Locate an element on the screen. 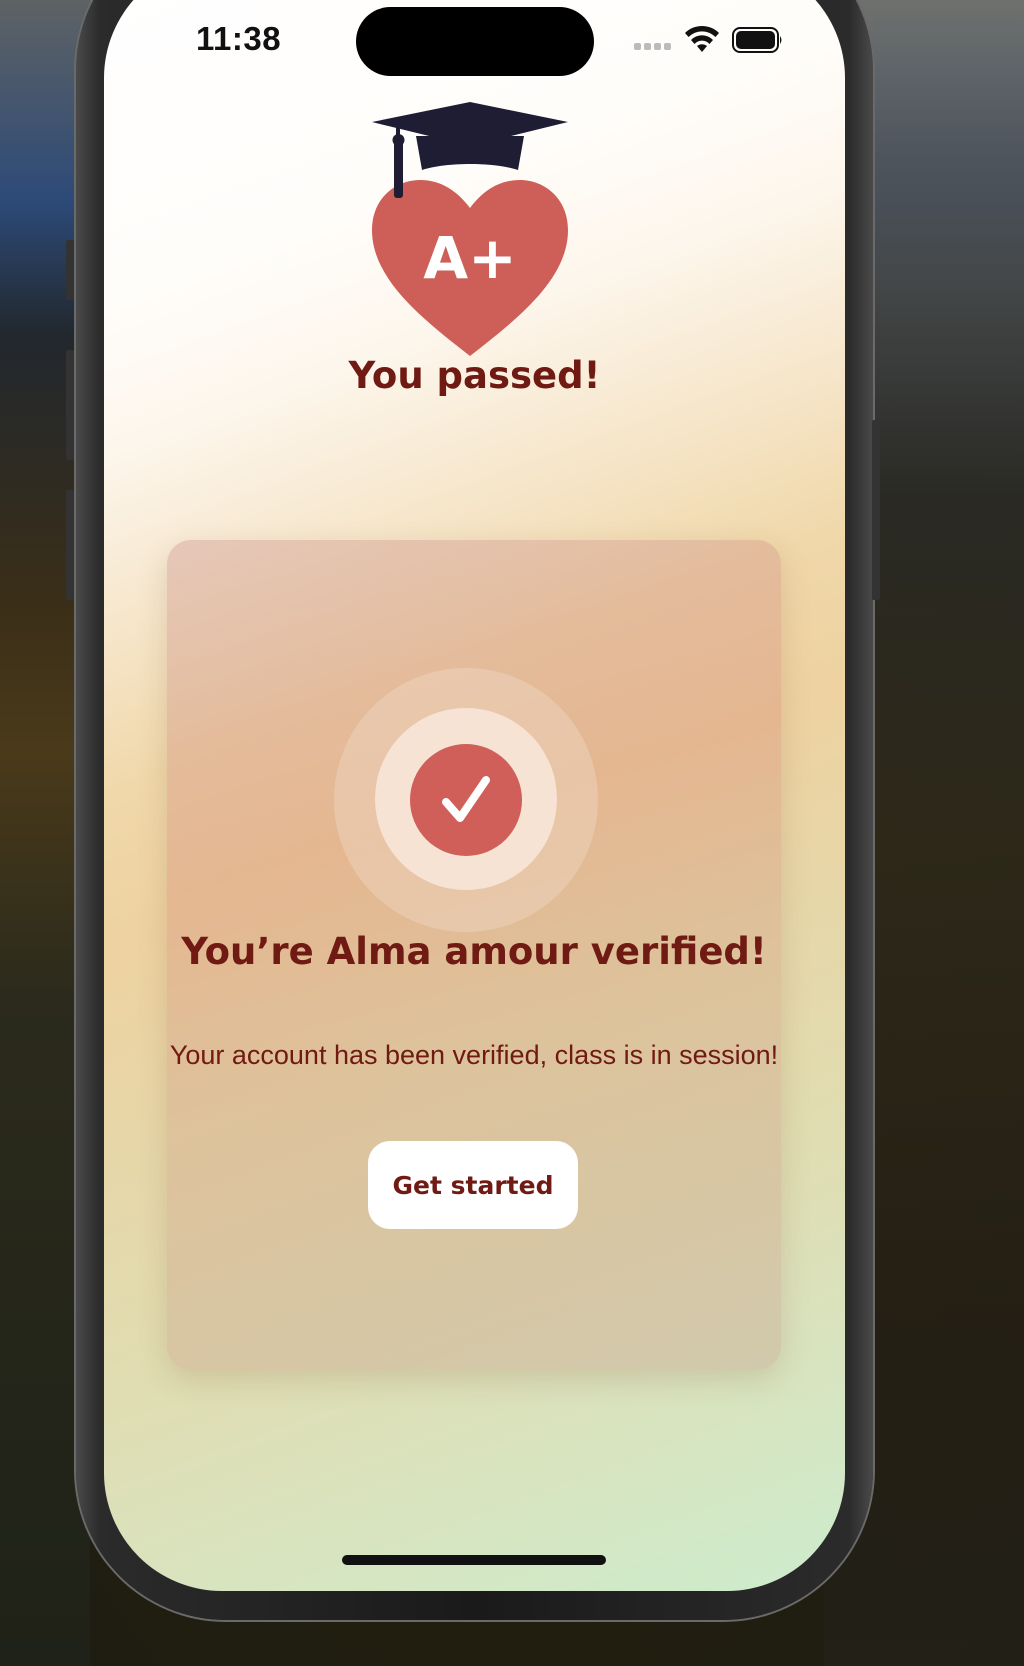 The height and width of the screenshot is (1666, 1024). verified-title: You’re Alma amour verified! is located at coordinates (474, 951).